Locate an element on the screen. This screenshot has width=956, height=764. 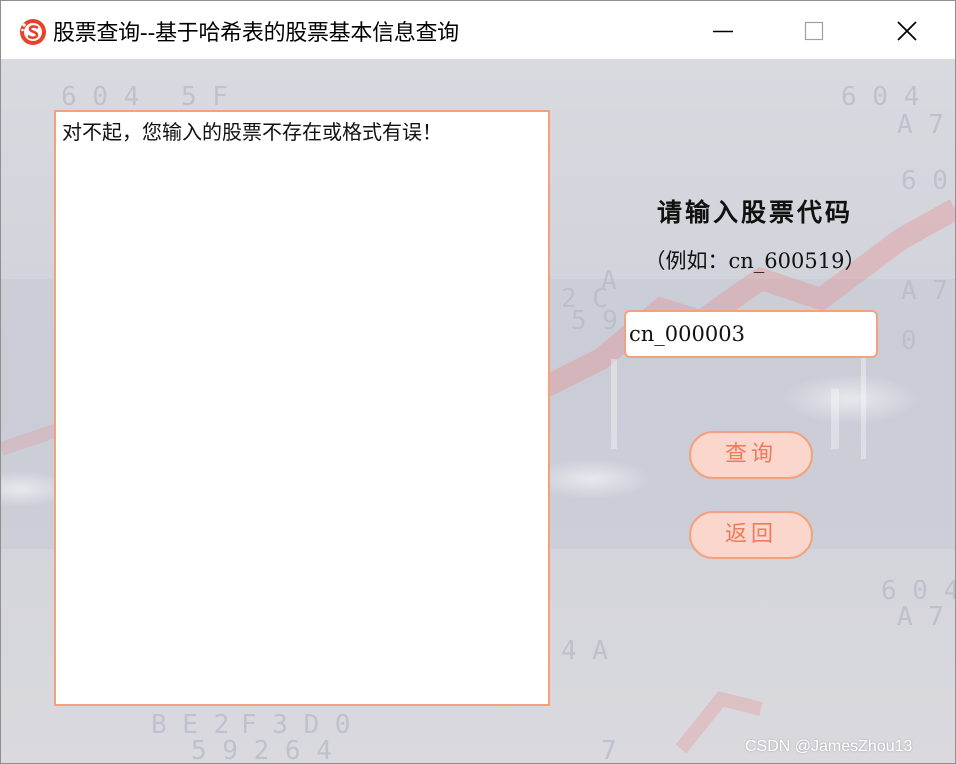
svg-text: 4 A is located at coordinates (584, 651).